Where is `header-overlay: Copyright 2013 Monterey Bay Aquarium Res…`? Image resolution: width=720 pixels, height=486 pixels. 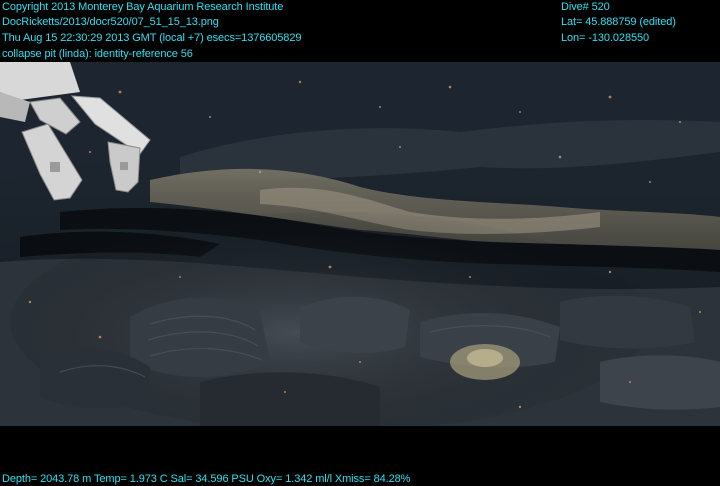
header-overlay: Copyright 2013 Monterey Bay Aquarium Res… is located at coordinates (360, 31).